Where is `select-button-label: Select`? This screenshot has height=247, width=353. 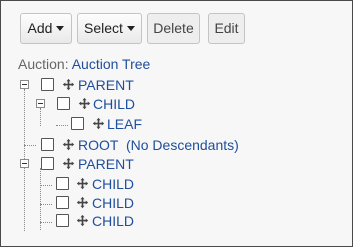 select-button-label: Select is located at coordinates (103, 28).